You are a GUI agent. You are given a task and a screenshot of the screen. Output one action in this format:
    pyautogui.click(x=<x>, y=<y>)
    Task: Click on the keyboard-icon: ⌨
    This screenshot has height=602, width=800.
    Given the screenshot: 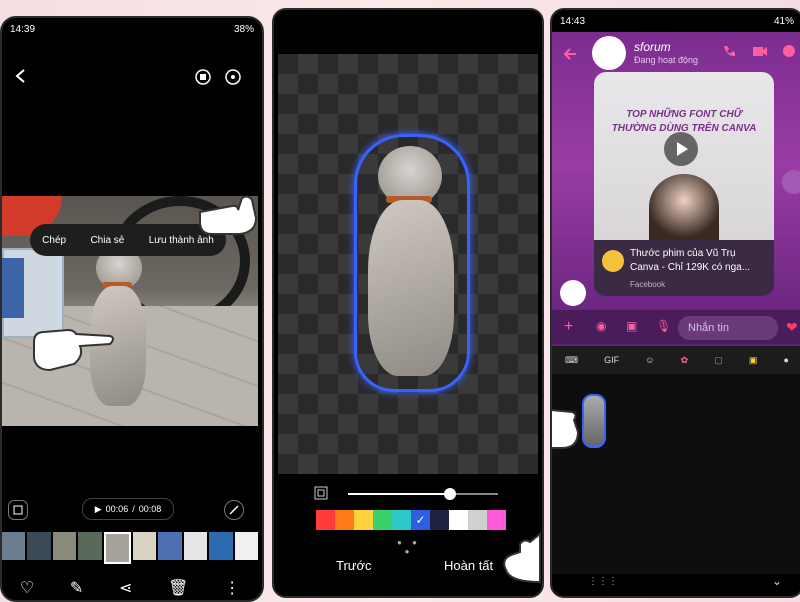 What is the action you would take?
    pyautogui.click(x=571, y=360)
    